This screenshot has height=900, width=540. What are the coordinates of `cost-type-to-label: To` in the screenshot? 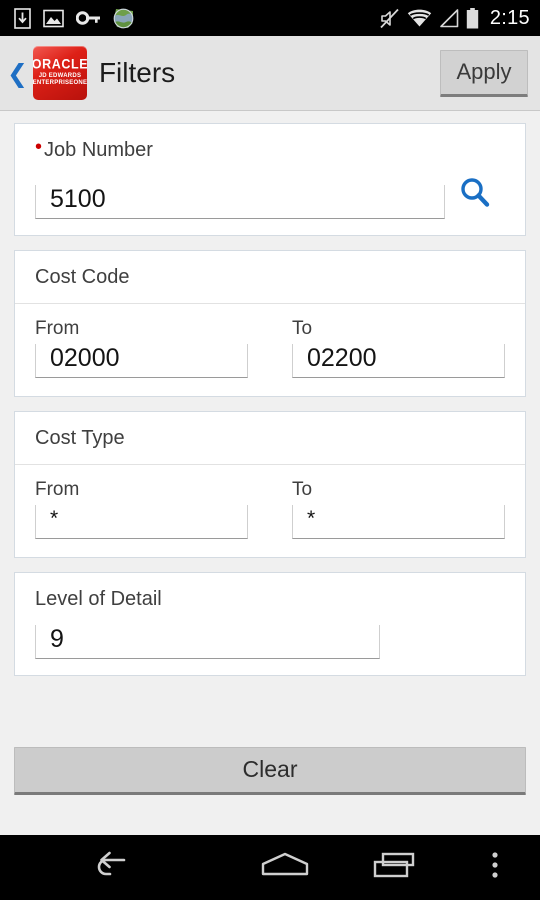 It's located at (302, 489).